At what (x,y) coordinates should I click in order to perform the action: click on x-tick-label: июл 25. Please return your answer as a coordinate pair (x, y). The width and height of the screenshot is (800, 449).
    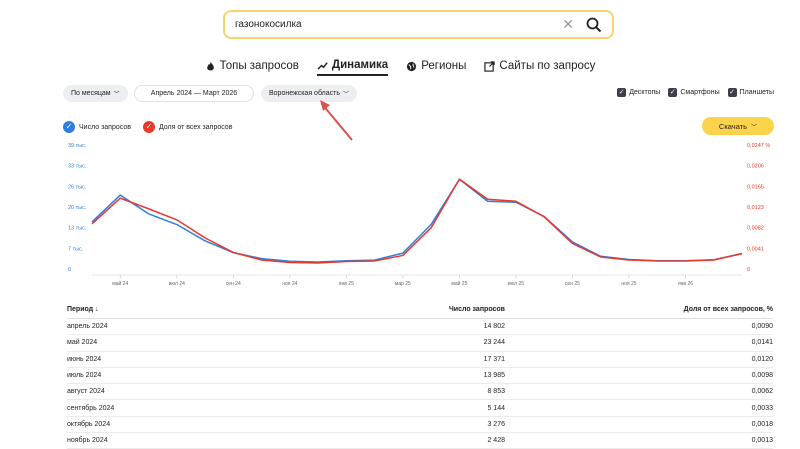
    Looking at the image, I should click on (516, 284).